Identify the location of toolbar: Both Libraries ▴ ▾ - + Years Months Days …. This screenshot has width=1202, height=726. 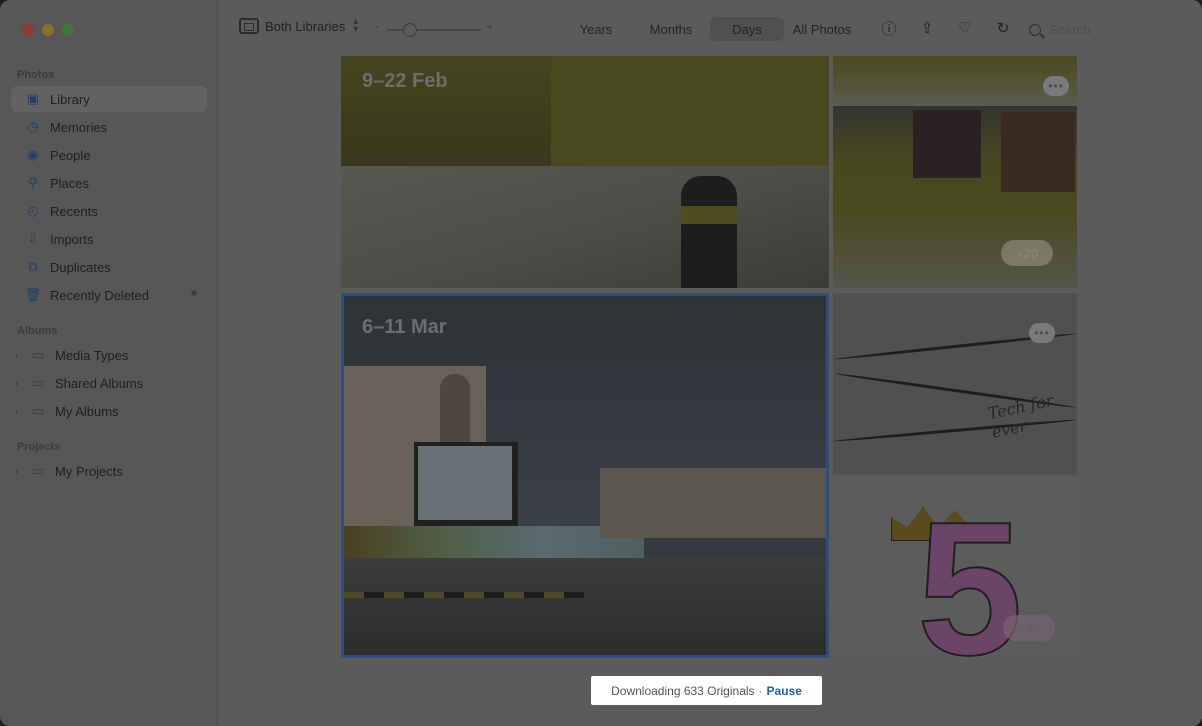
(710, 28).